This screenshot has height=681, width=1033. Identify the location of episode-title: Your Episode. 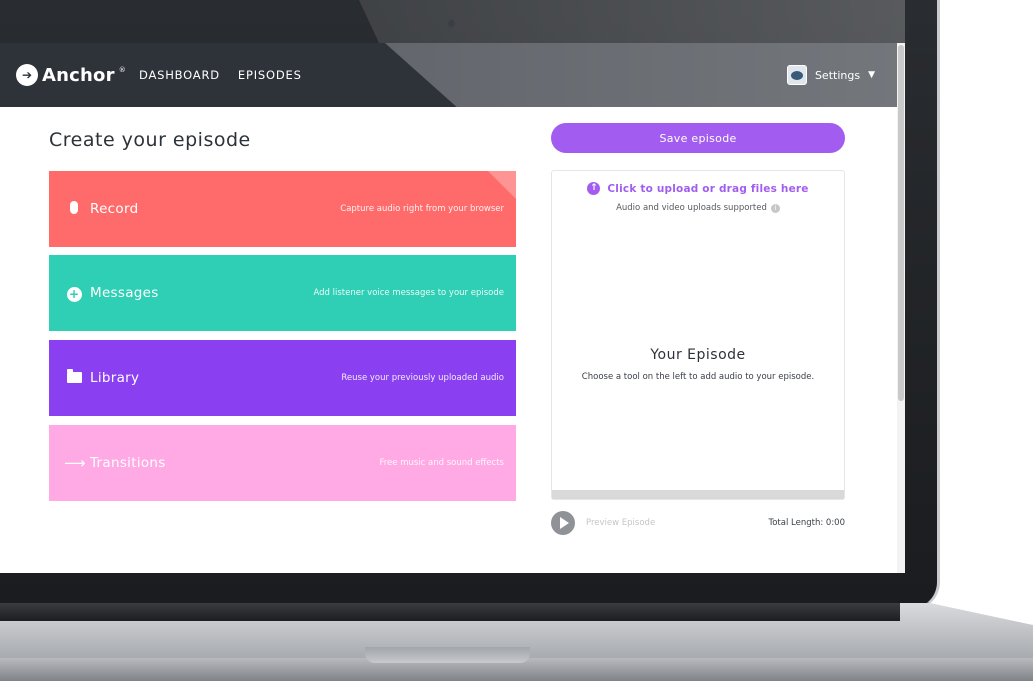
(698, 355).